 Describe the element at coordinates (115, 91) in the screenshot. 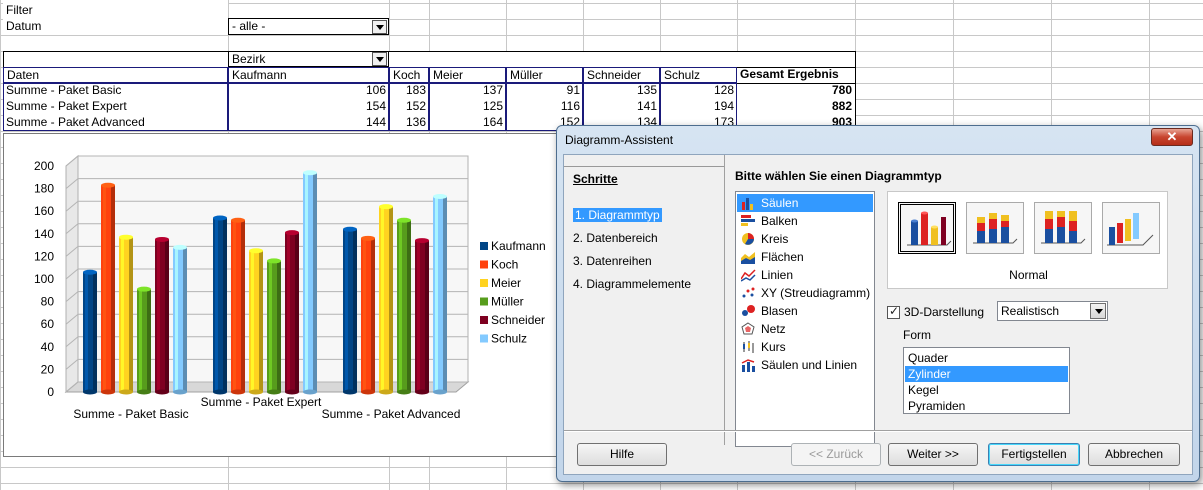

I see `row-label: Summe - Paket Basic` at that location.